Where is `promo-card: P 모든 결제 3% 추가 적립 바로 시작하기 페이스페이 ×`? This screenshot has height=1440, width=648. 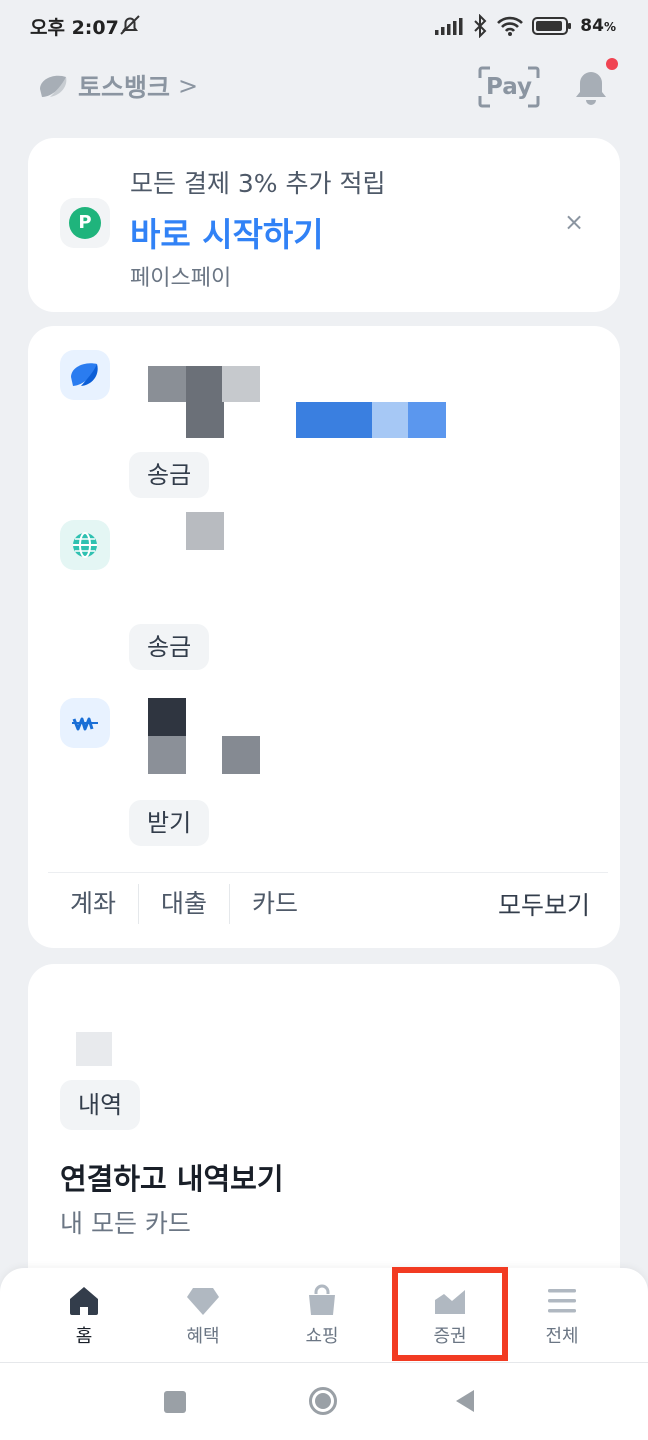 promo-card: P 모든 결제 3% 추가 적립 바로 시작하기 페이스페이 × is located at coordinates (324, 225).